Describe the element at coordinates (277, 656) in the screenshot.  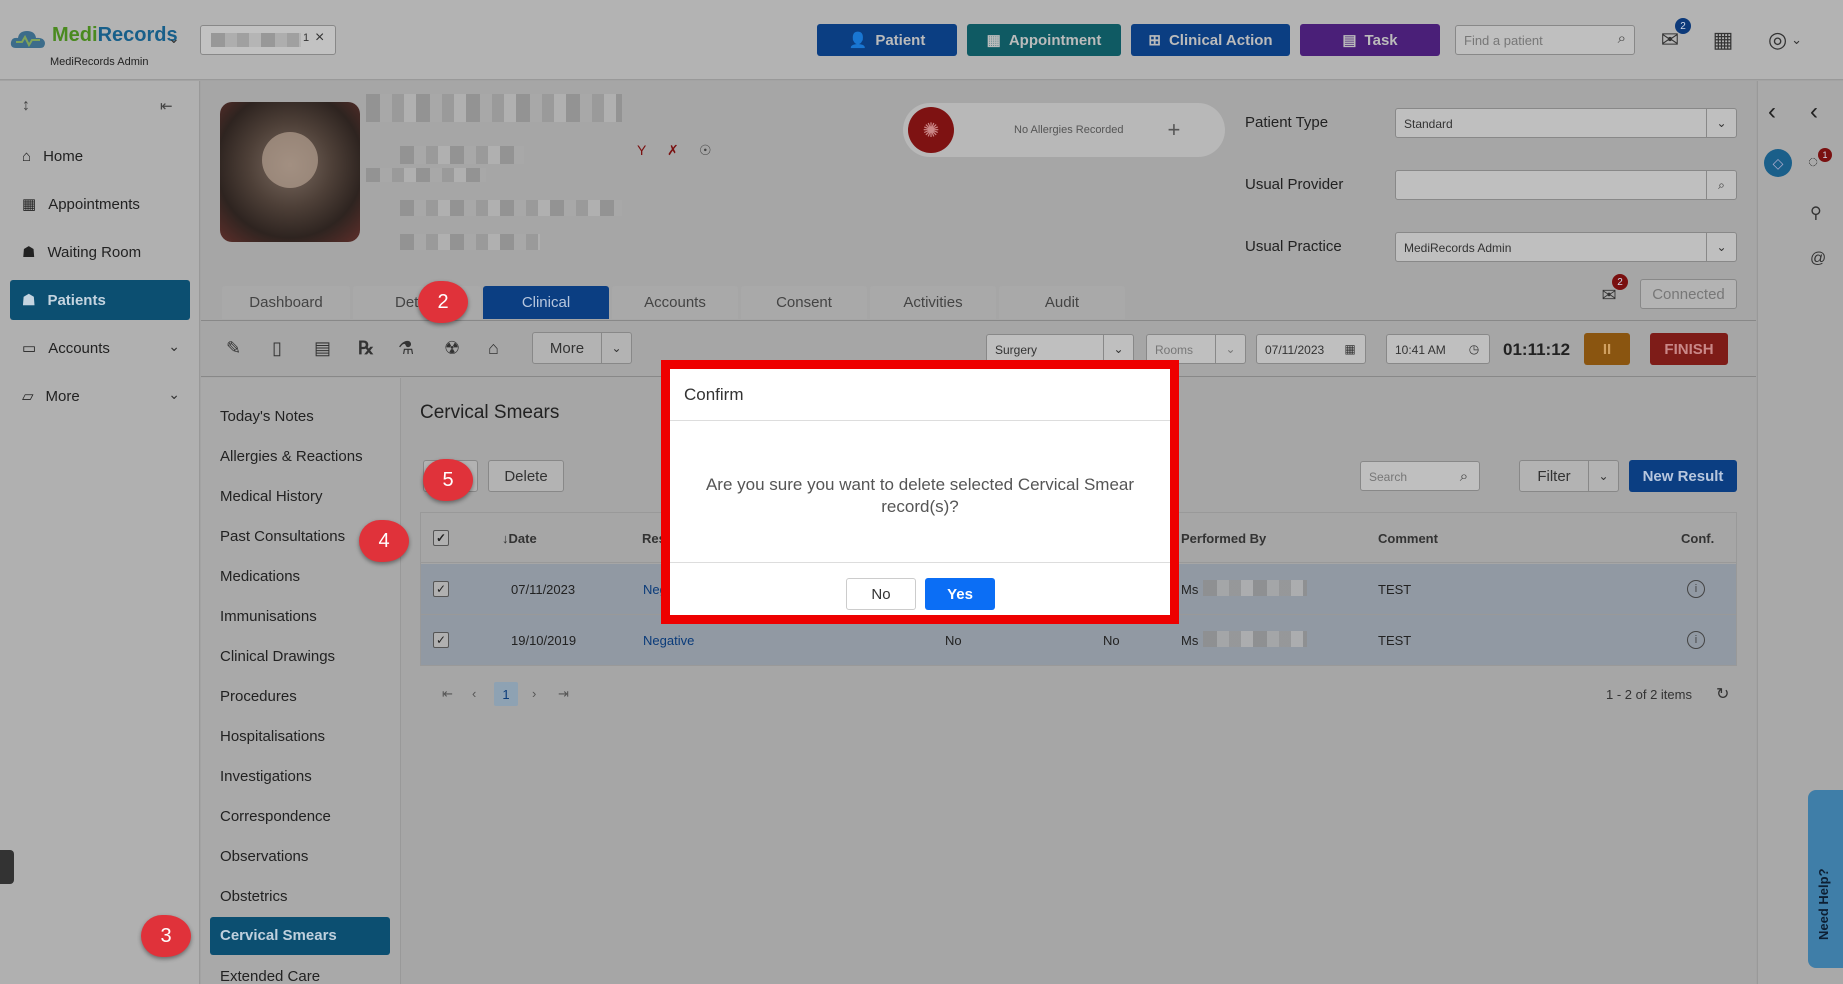
I see `subnav-clinical-drawings: Clinical Drawings` at that location.